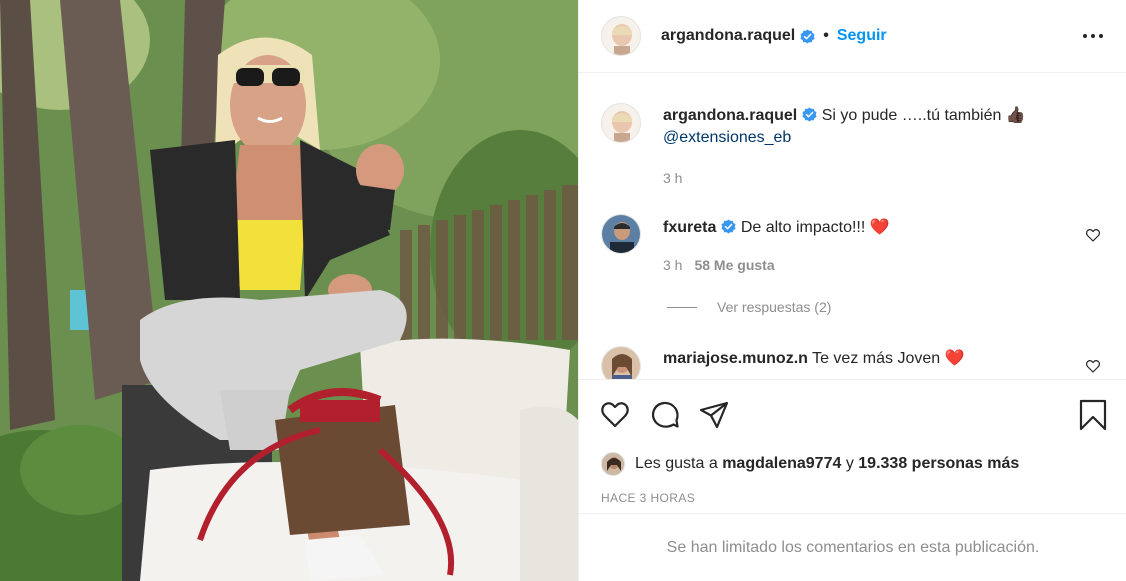 This screenshot has height=581, width=1126. What do you see at coordinates (728, 36) in the screenshot?
I see `author-username: argandona.raquel` at bounding box center [728, 36].